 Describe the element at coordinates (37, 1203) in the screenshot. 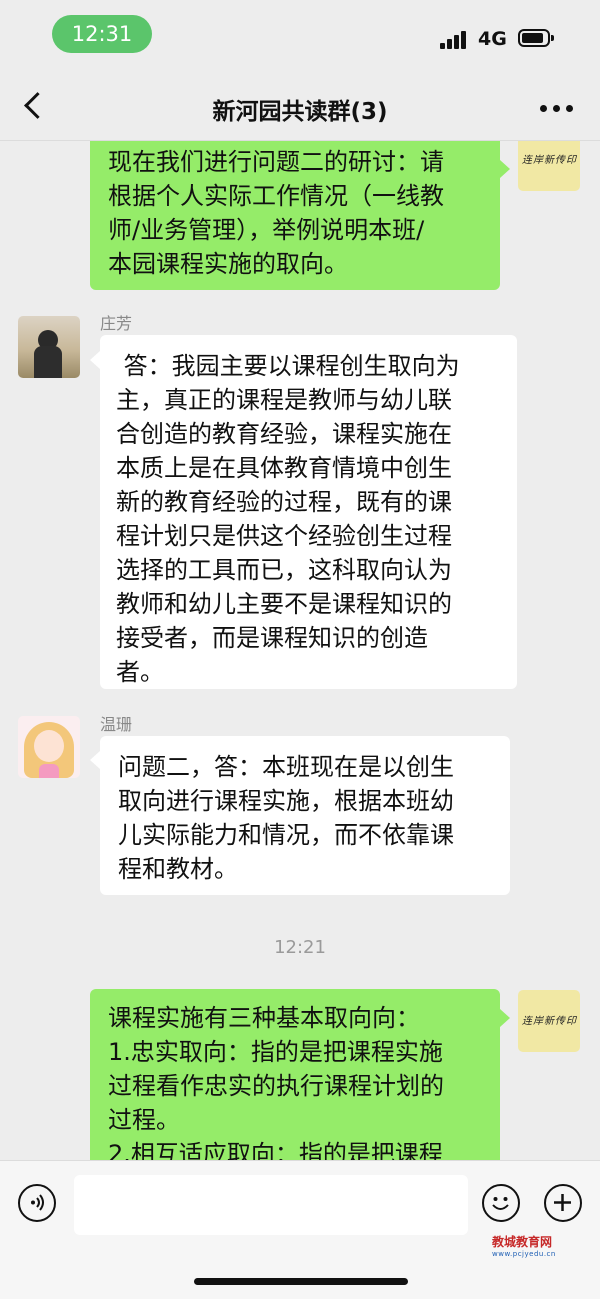

I see `voice-icon` at that location.